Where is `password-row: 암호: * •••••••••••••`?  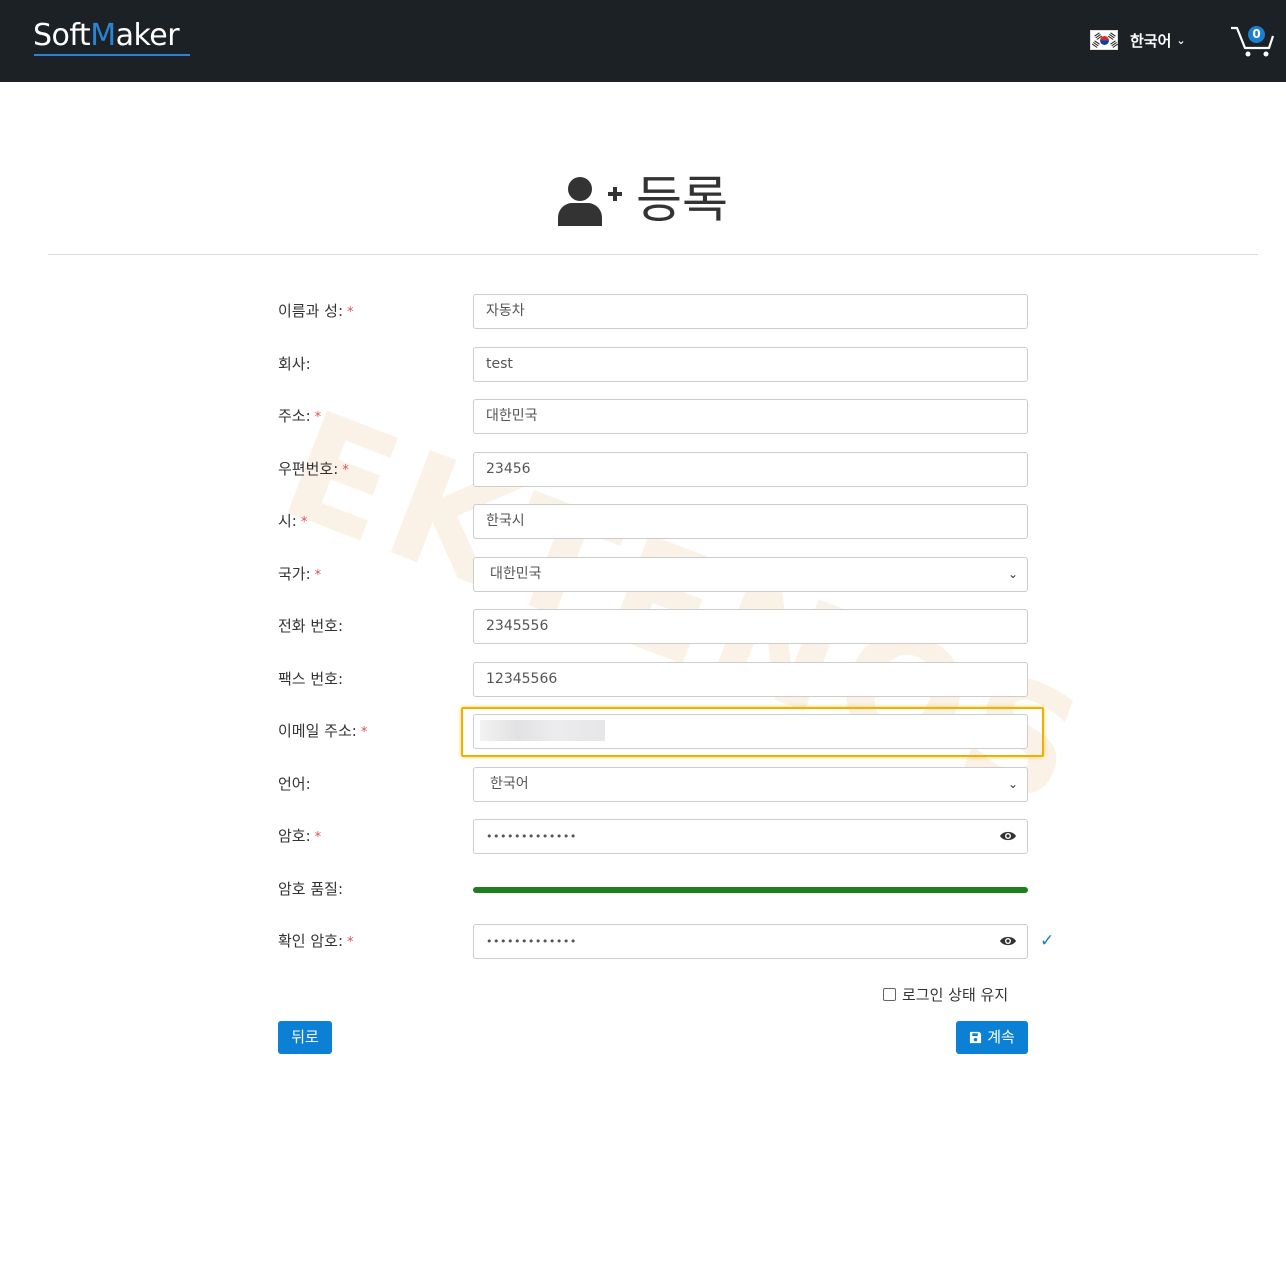 password-row: 암호: * ••••••••••••• is located at coordinates (658, 837).